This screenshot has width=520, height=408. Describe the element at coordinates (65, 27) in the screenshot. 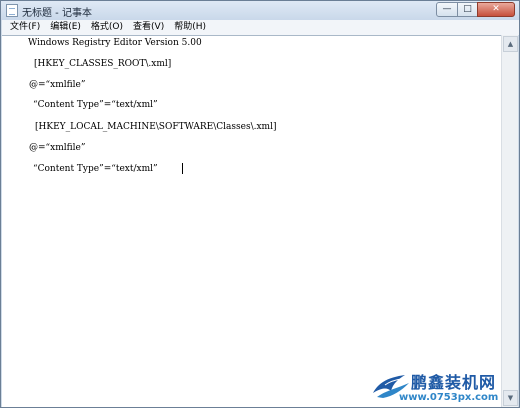

I see `menu-edit: 编辑(E)` at that location.